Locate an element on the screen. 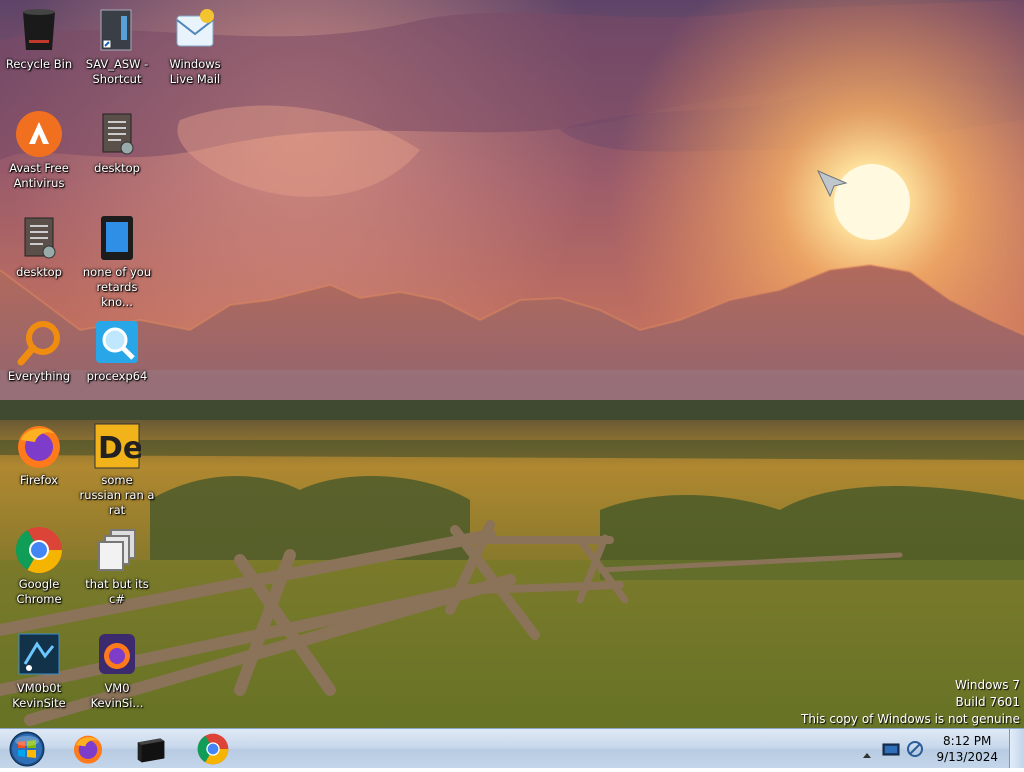  clock: 8:12 PM 9/13/2024 is located at coordinates (967, 749).